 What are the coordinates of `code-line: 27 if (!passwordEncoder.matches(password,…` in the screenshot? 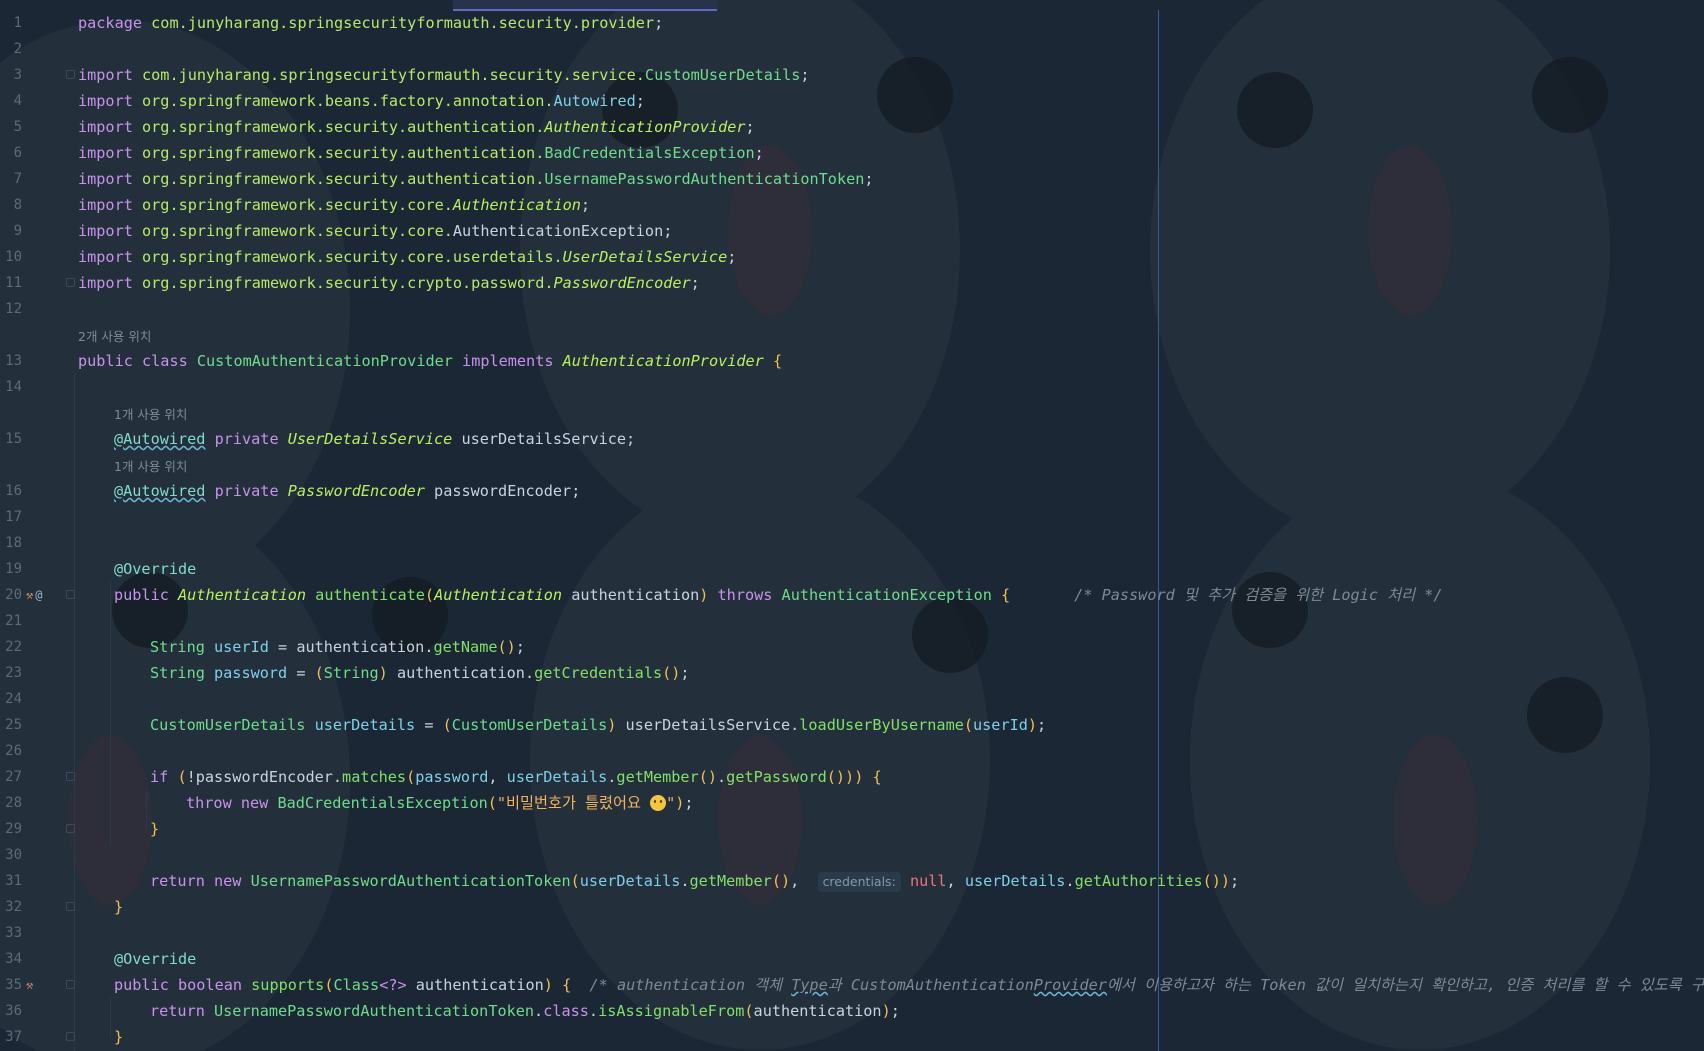 It's located at (852, 777).